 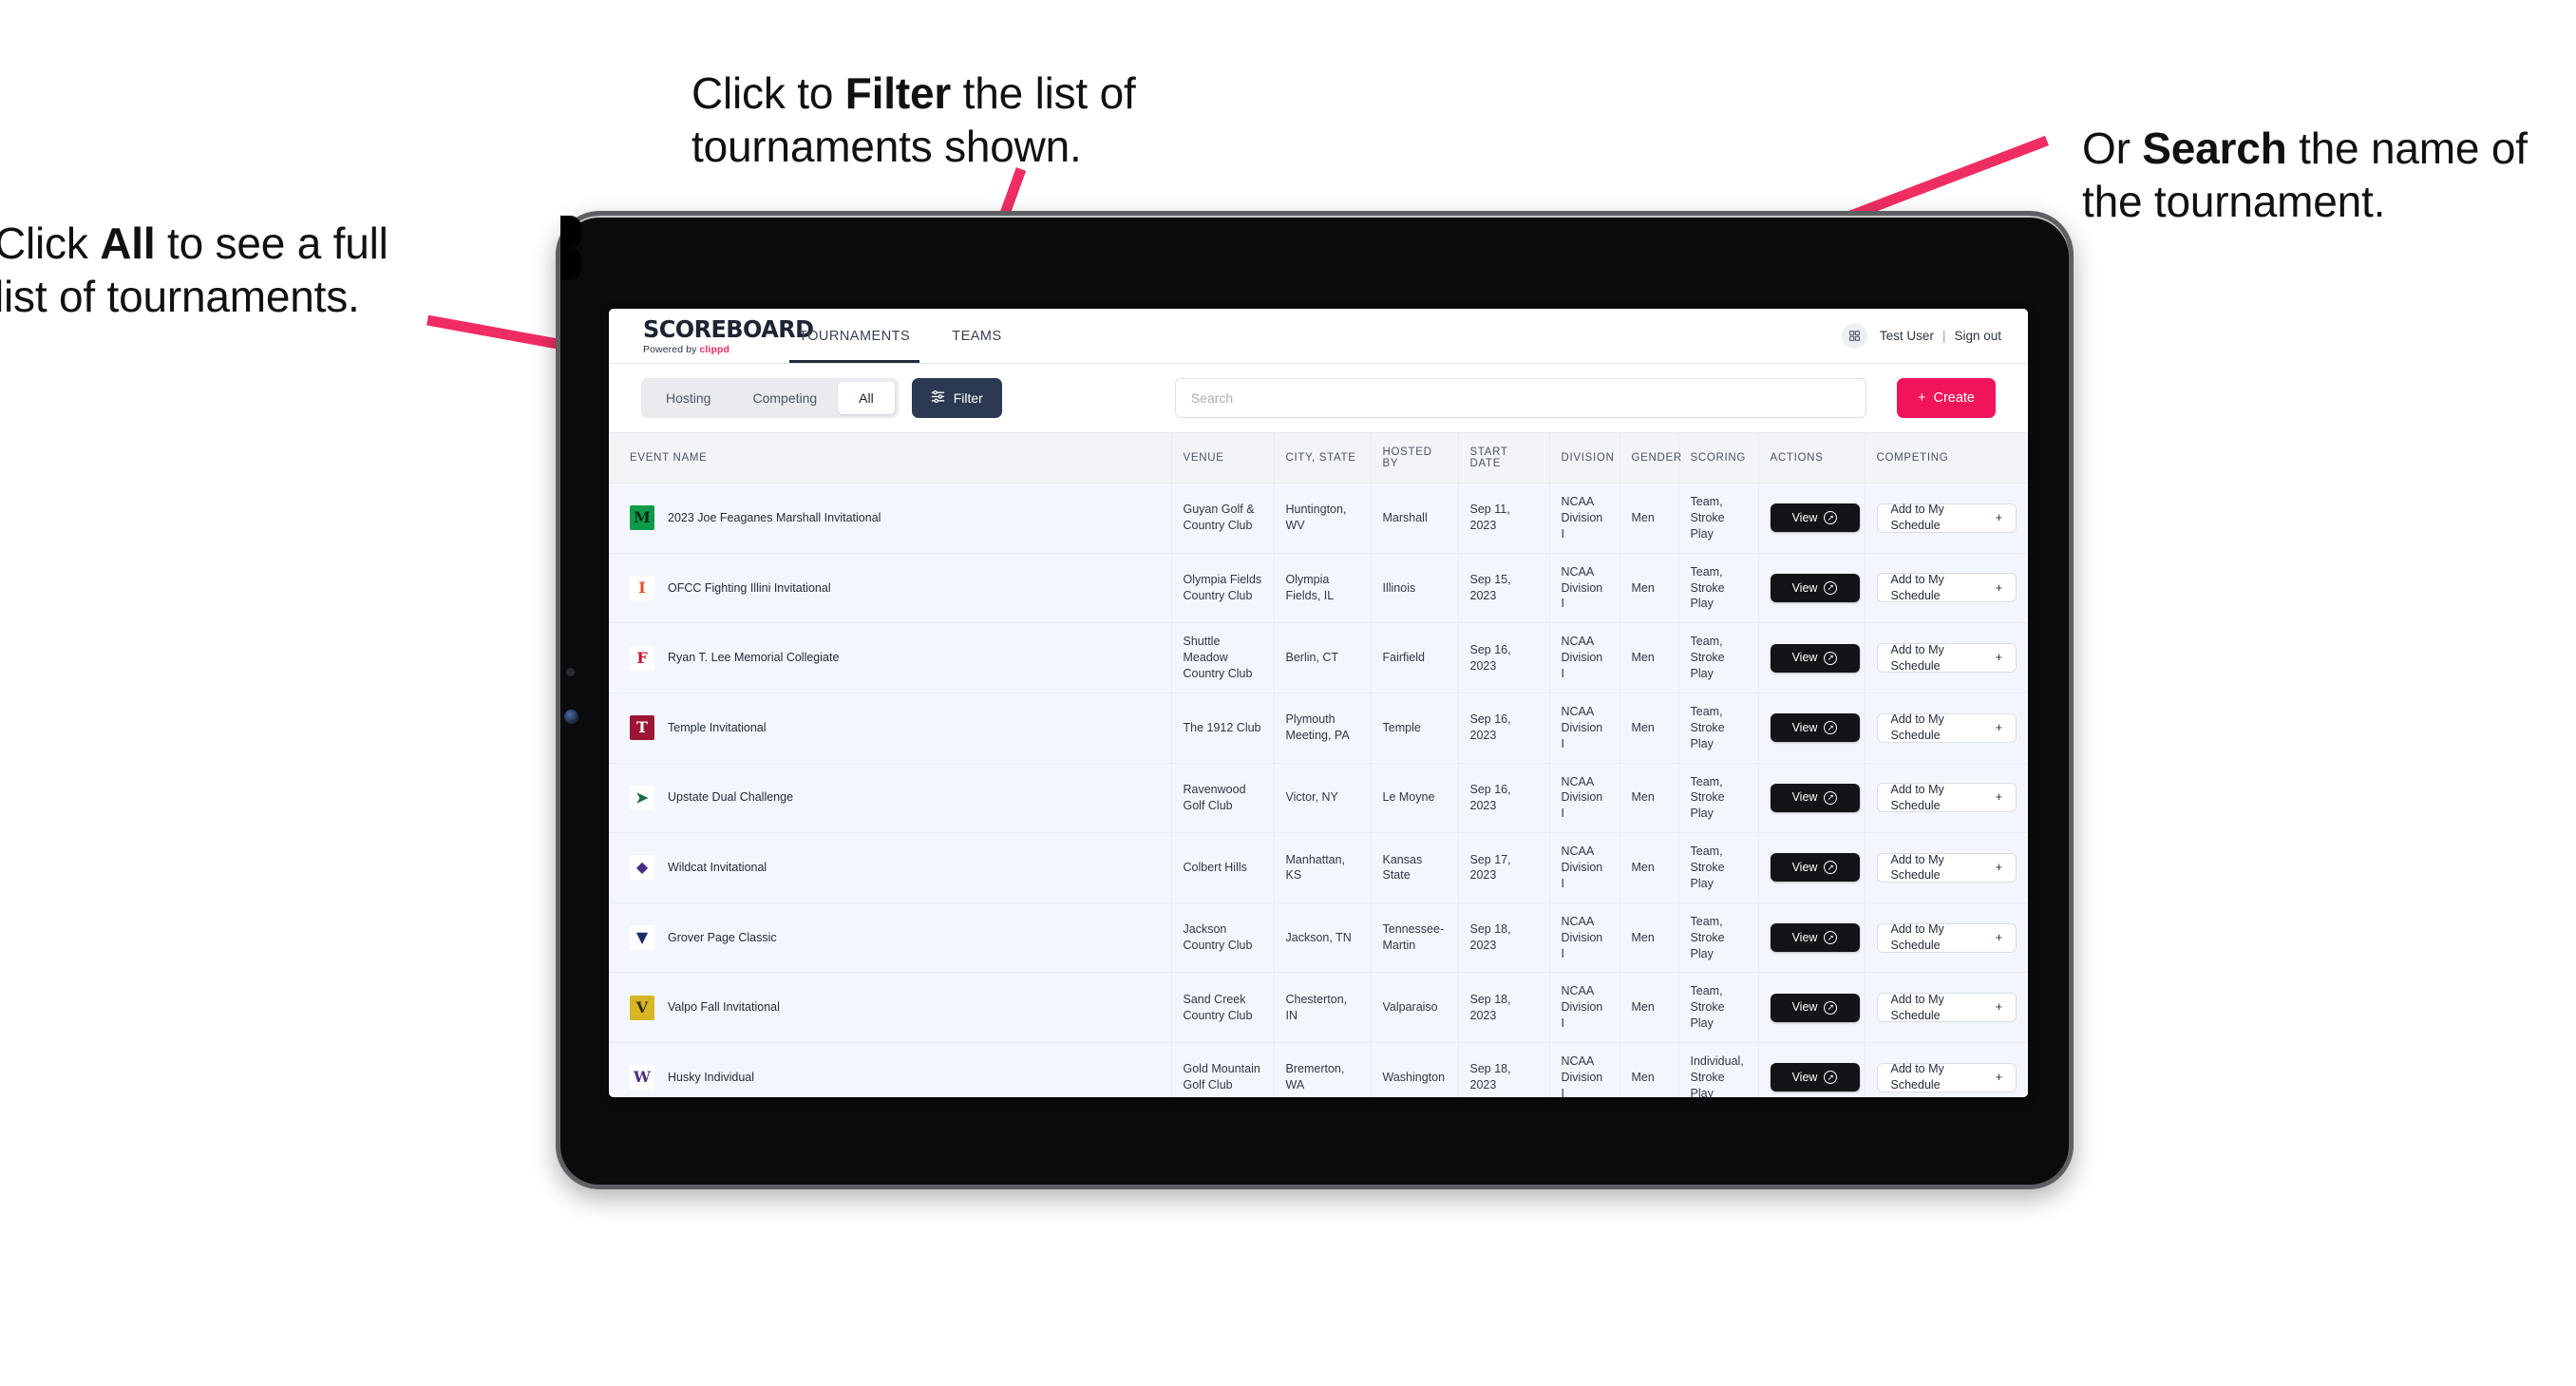 I want to click on event-name-text: 2023 Joe Feaganes Marshall Invitational, so click(x=774, y=517).